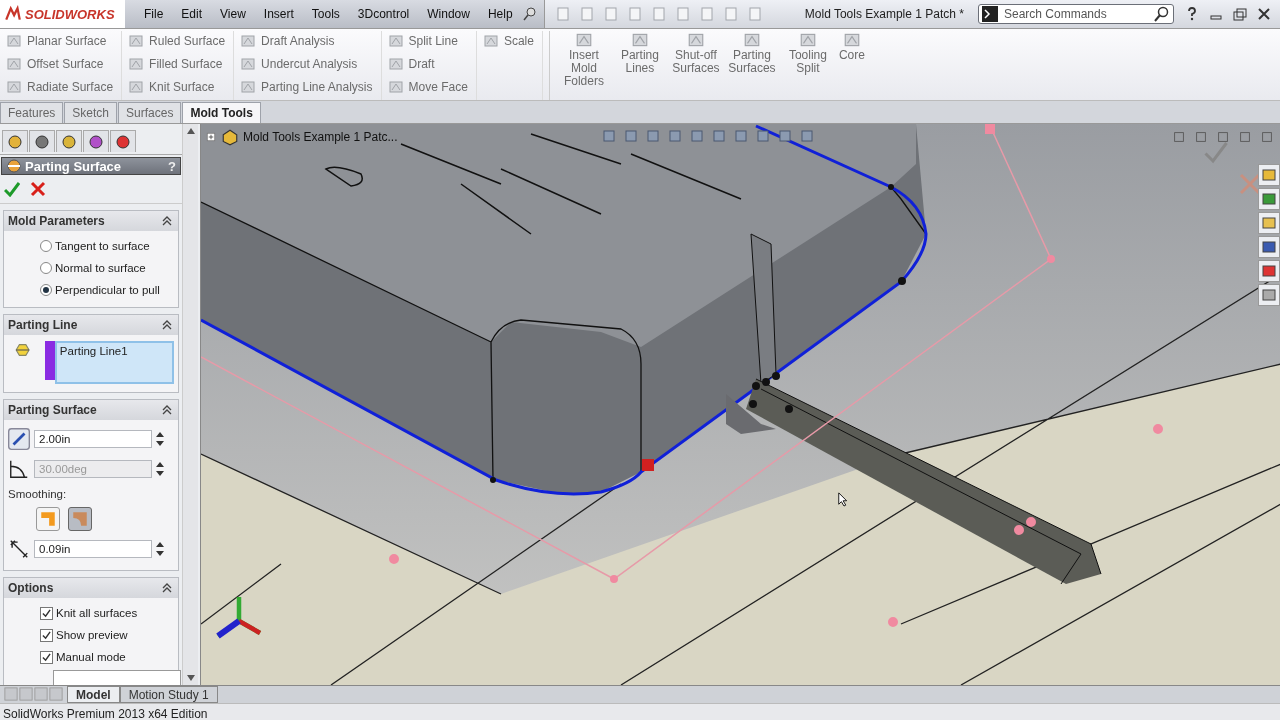  What do you see at coordinates (639, 65) in the screenshot?
I see `ribbon-button: Parting Lines` at bounding box center [639, 65].